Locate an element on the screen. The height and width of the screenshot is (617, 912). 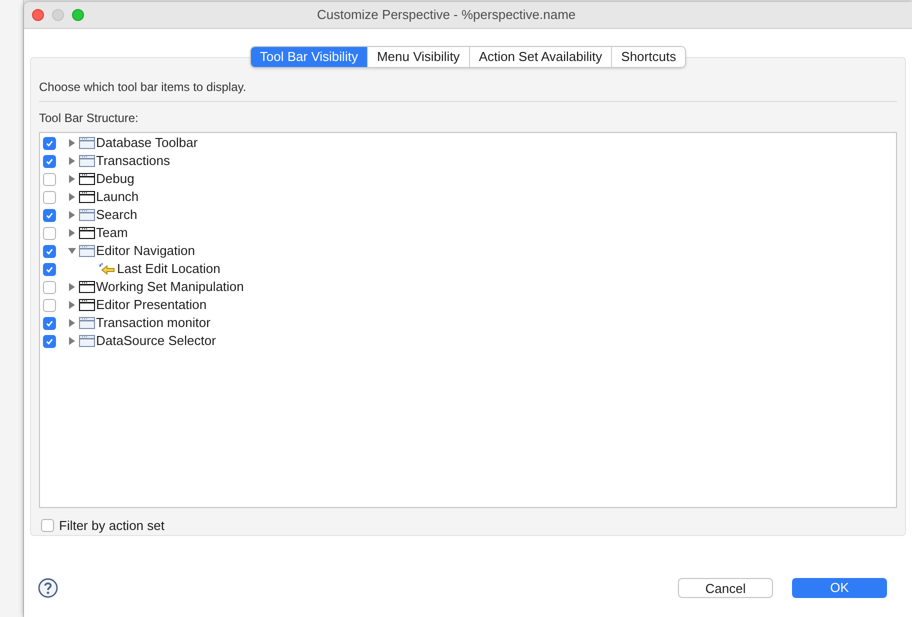
close-button is located at coordinates (38, 15).